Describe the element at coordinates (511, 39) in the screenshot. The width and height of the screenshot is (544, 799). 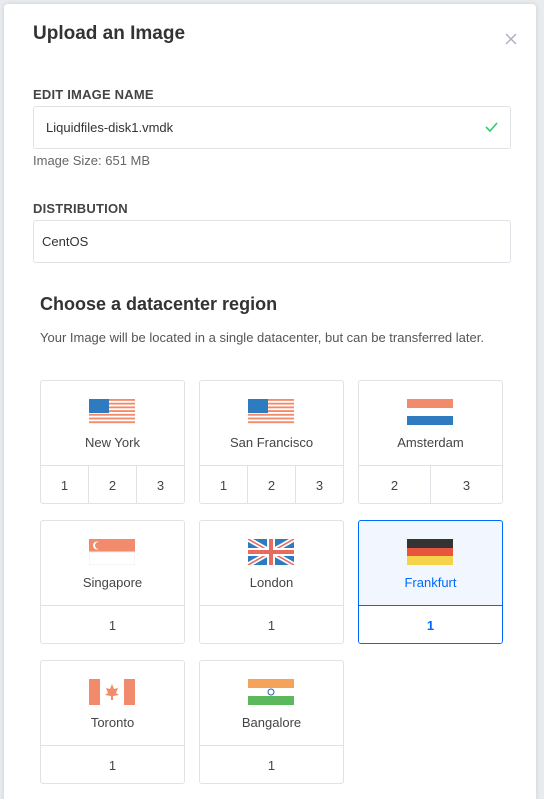
I see `close-icon` at that location.